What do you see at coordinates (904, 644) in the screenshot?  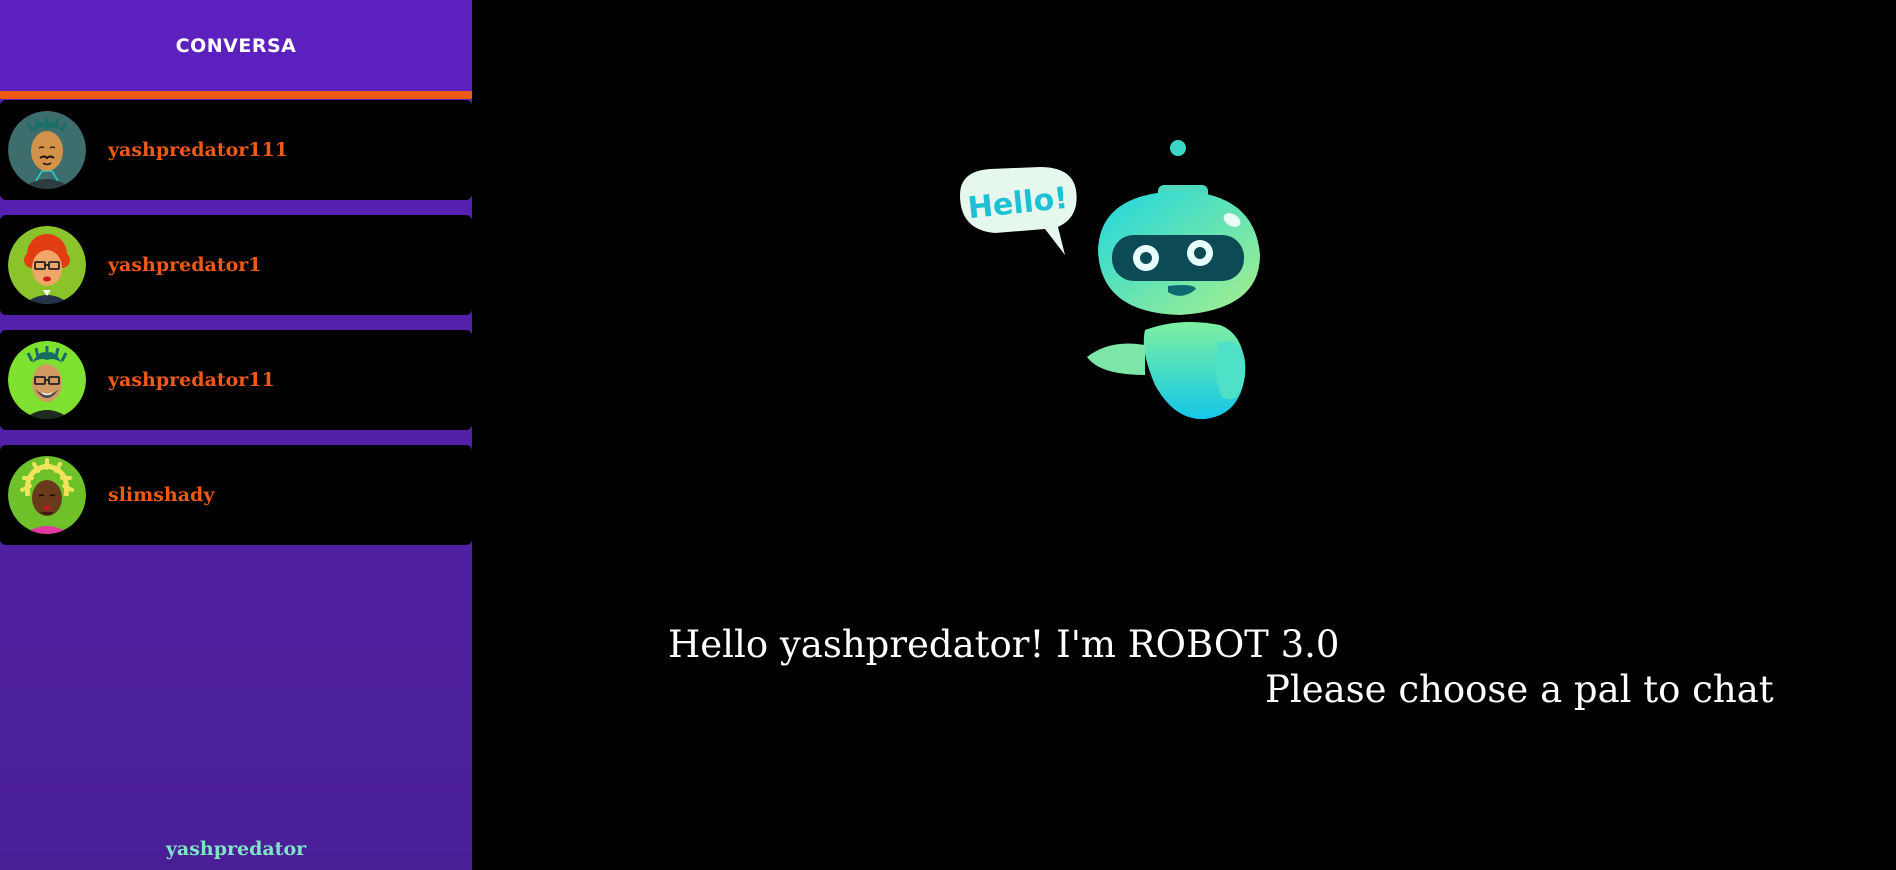 I see `greeting-username: yashpredator` at bounding box center [904, 644].